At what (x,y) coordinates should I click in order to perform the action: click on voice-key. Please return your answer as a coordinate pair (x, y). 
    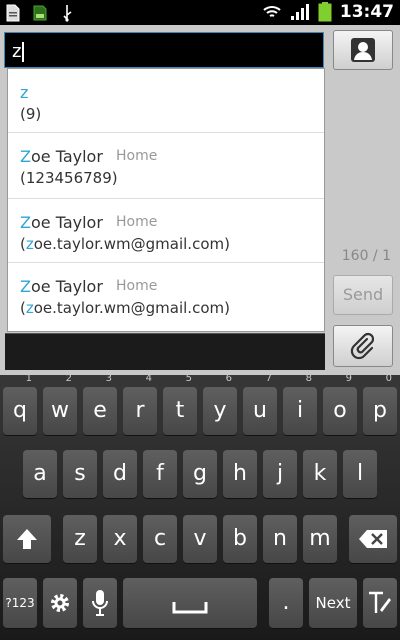
    Looking at the image, I should click on (100, 603).